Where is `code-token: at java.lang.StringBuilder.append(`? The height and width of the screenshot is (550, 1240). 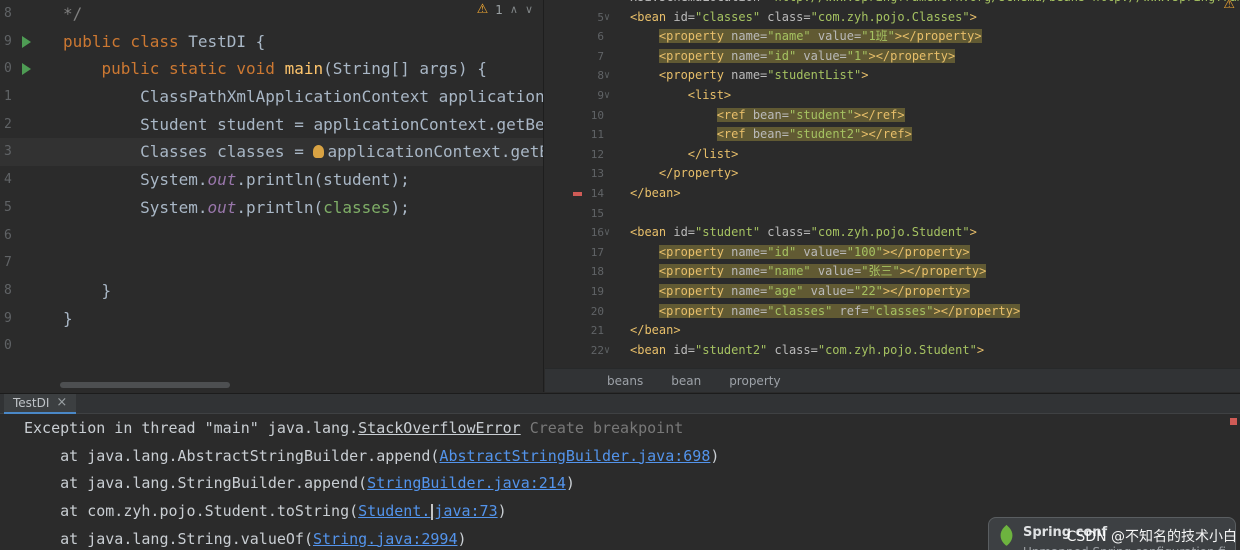
code-token: at java.lang.StringBuilder.append( is located at coordinates (196, 483).